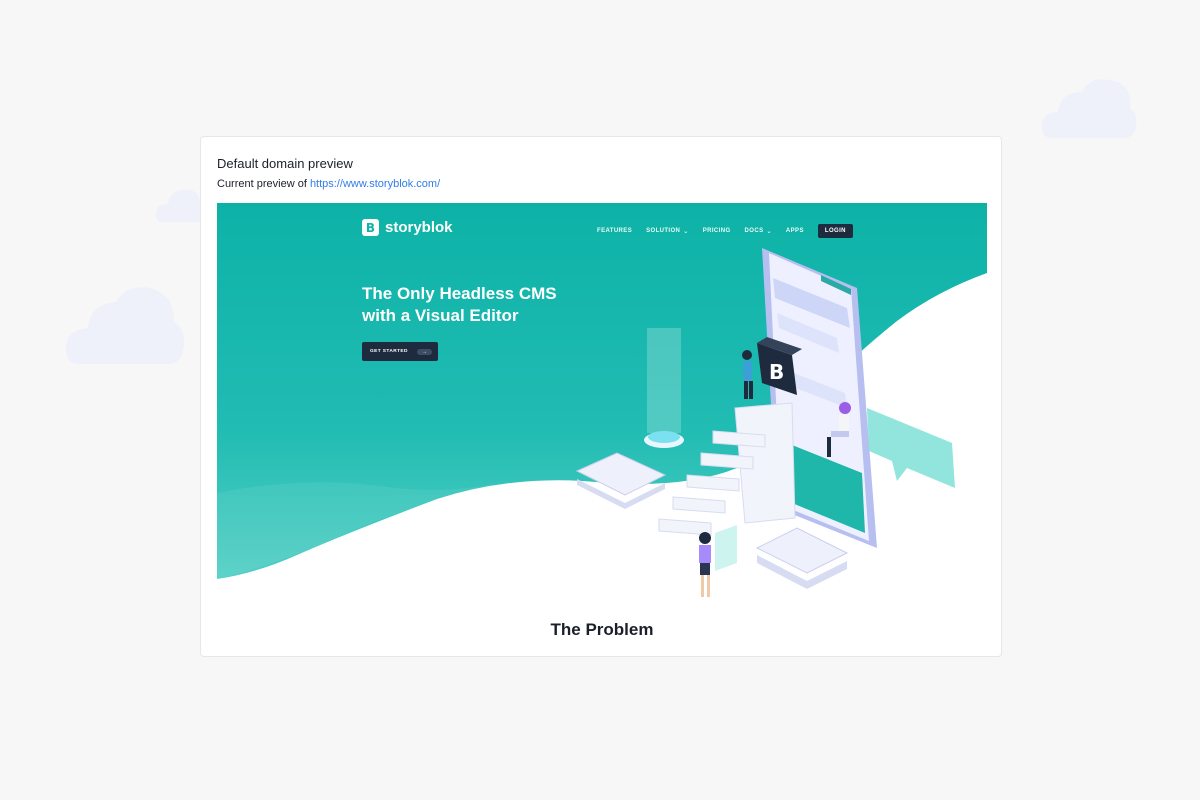  What do you see at coordinates (389, 351) in the screenshot?
I see `get-started-label: GET STARTED` at bounding box center [389, 351].